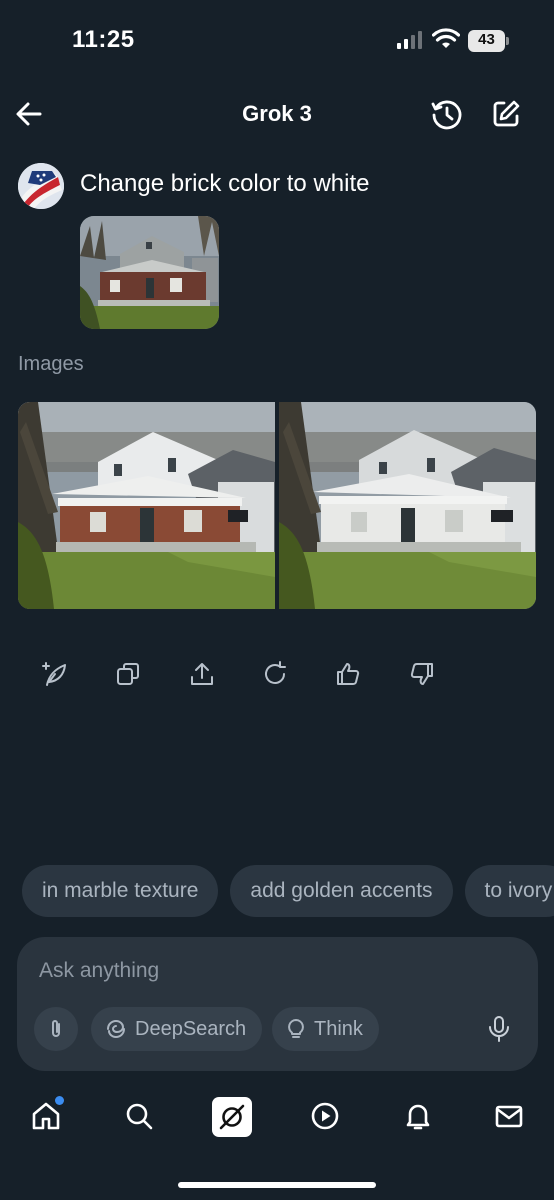 This screenshot has width=554, height=1200. I want to click on nav-grok, so click(232, 1117).